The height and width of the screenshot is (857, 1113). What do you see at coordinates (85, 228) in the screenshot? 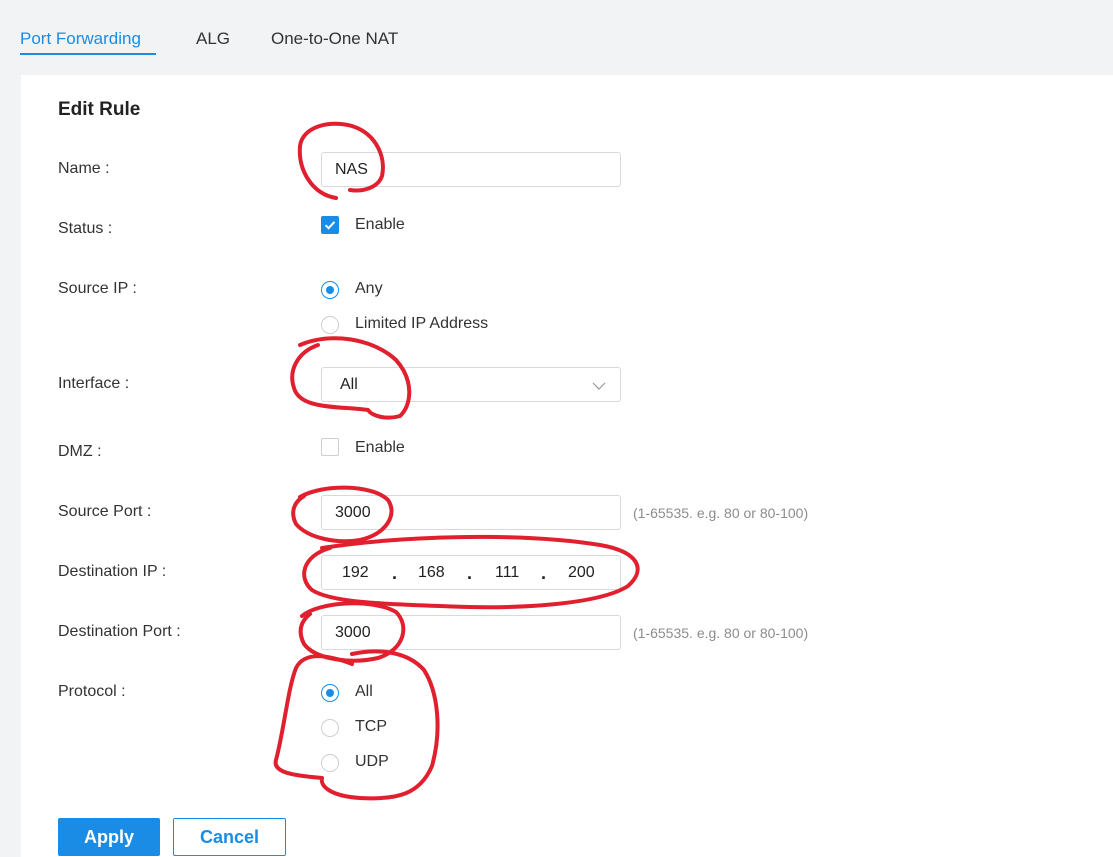
I see `status-label: Status :` at bounding box center [85, 228].